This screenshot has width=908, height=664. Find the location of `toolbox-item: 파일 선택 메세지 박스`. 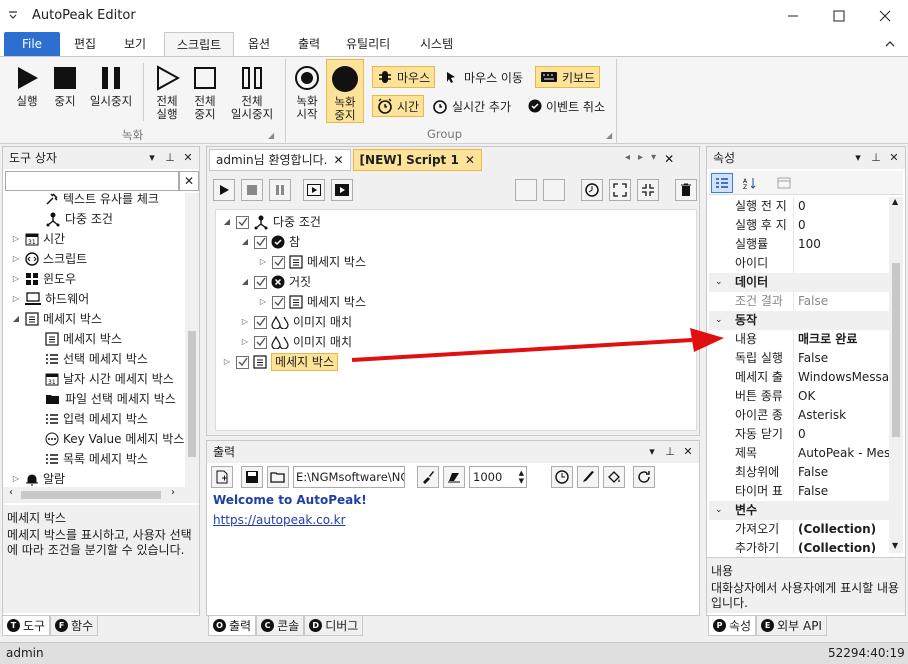

toolbox-item: 파일 선택 메세지 박스 is located at coordinates (110, 399).